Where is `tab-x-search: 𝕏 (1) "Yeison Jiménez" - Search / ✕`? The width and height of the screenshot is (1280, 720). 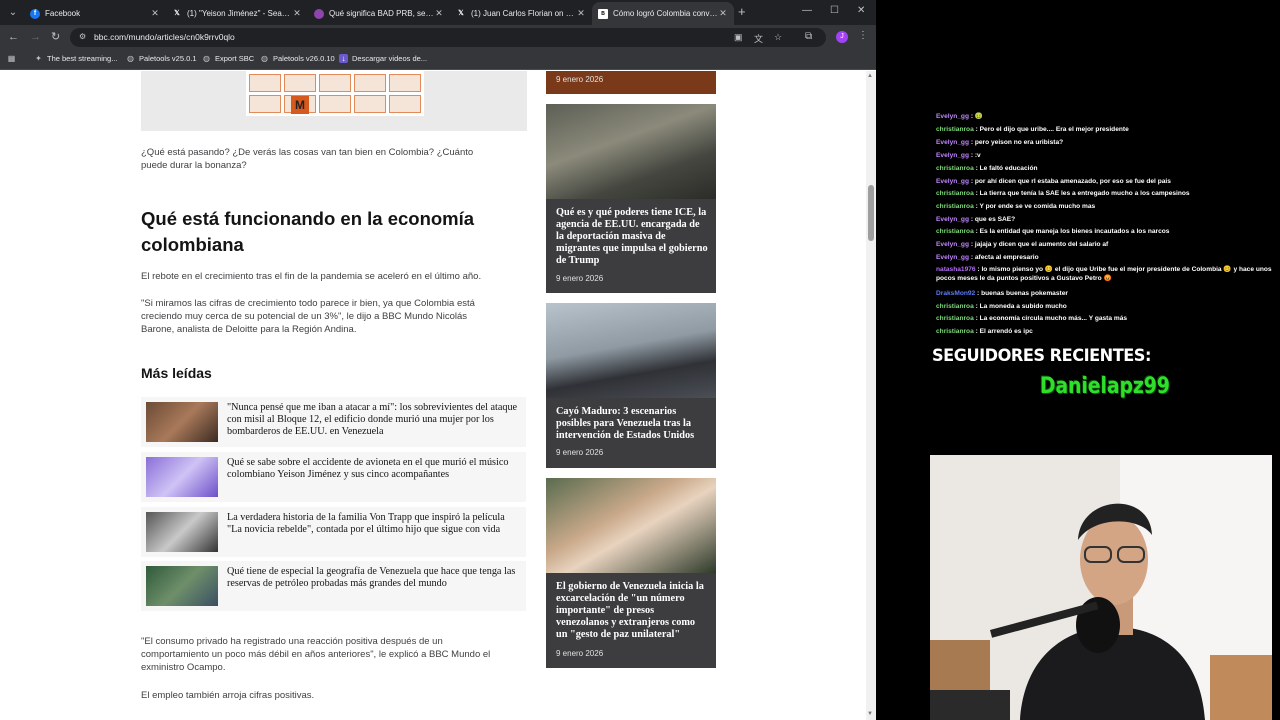 tab-x-search: 𝕏 (1) "Yeison Jiménez" - Search / ✕ is located at coordinates (237, 13).